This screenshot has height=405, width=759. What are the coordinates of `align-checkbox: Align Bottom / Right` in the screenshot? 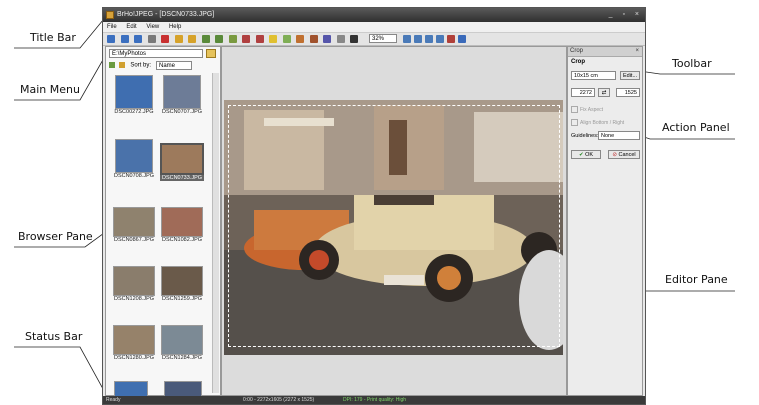 It's located at (597, 122).